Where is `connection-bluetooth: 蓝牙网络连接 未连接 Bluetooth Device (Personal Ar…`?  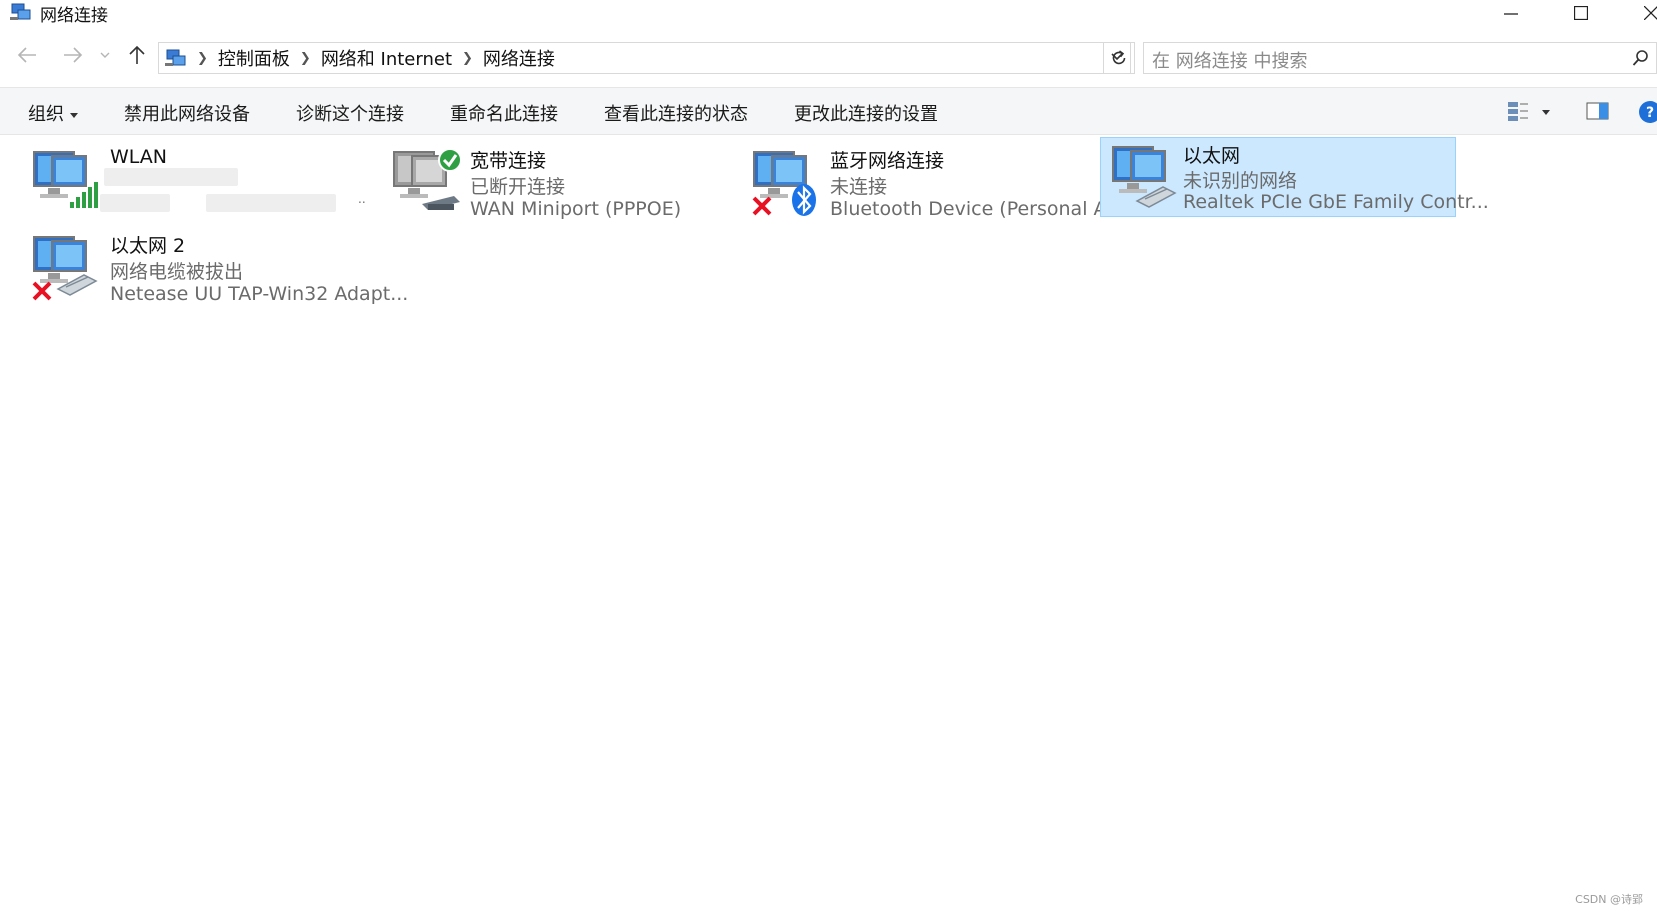 connection-bluetooth: 蓝牙网络连接 未连接 Bluetooth Device (Personal Ar… is located at coordinates (942, 183).